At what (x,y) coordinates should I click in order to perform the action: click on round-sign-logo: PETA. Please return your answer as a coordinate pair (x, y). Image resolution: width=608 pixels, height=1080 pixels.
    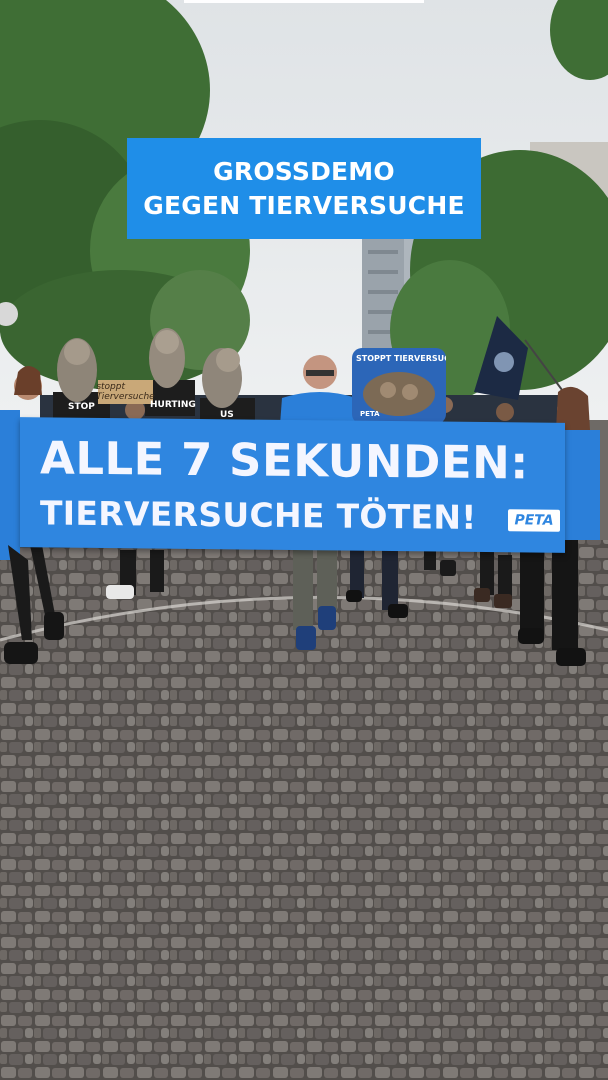
    Looking at the image, I should click on (370, 414).